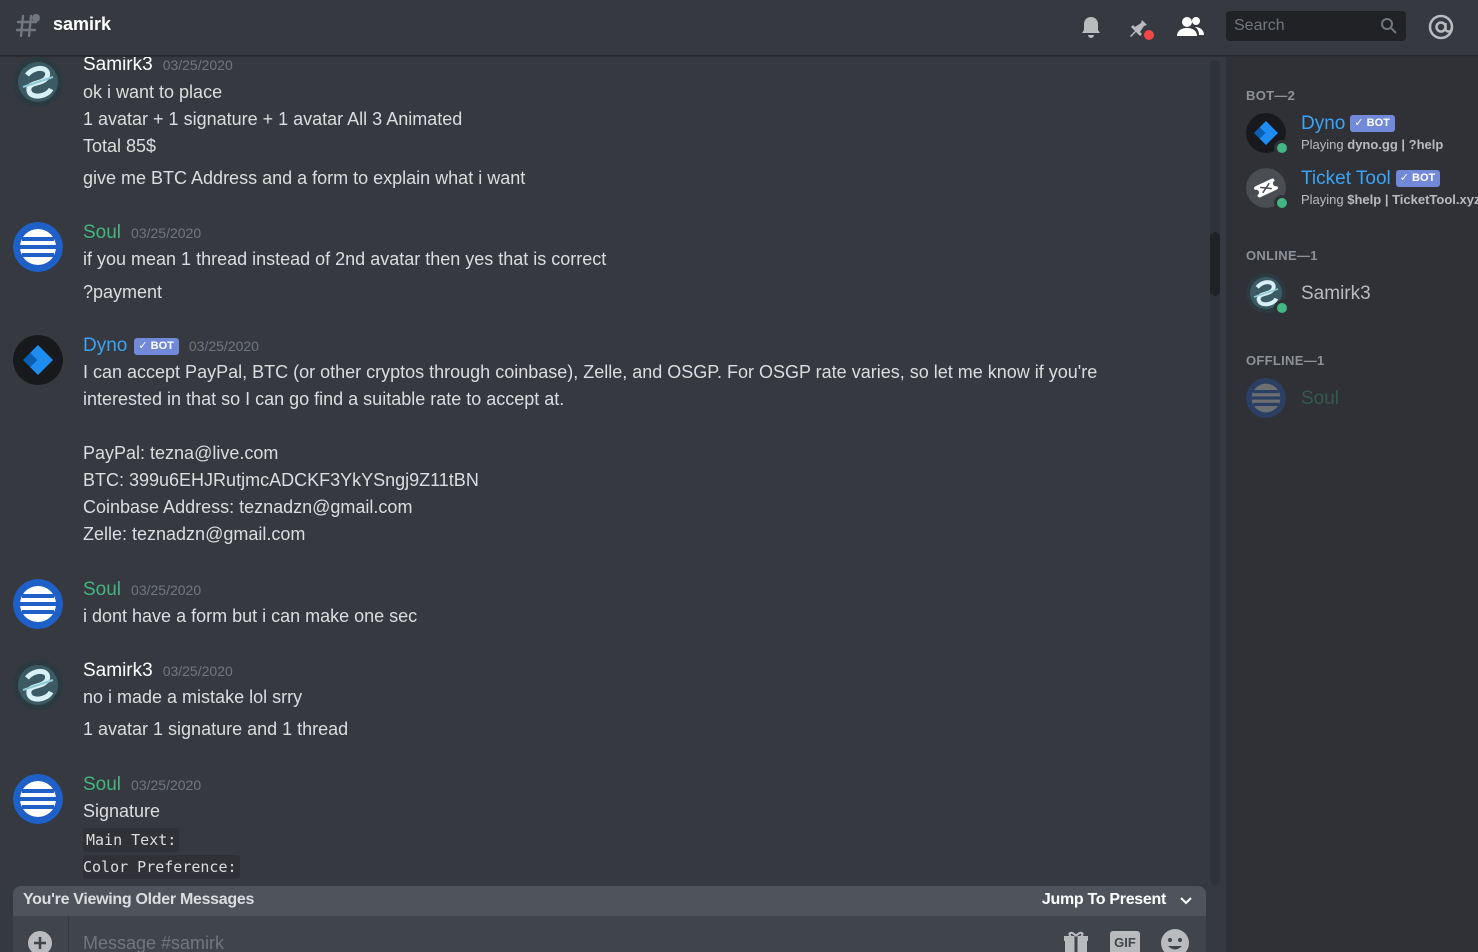 The width and height of the screenshot is (1478, 952). I want to click on gift-icon, so click(1076, 940).